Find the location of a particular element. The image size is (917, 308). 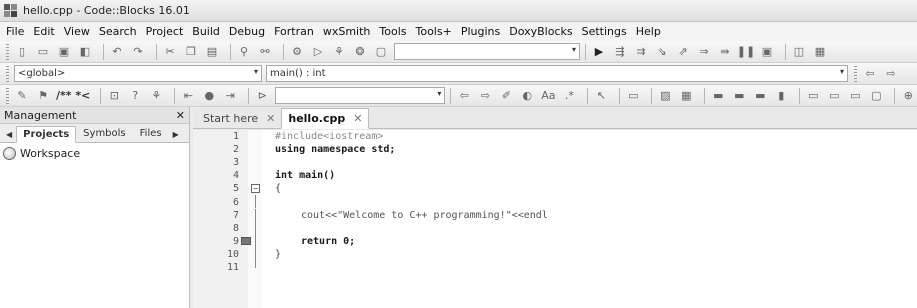

menu-tools-plus: Tools+ is located at coordinates (434, 31).